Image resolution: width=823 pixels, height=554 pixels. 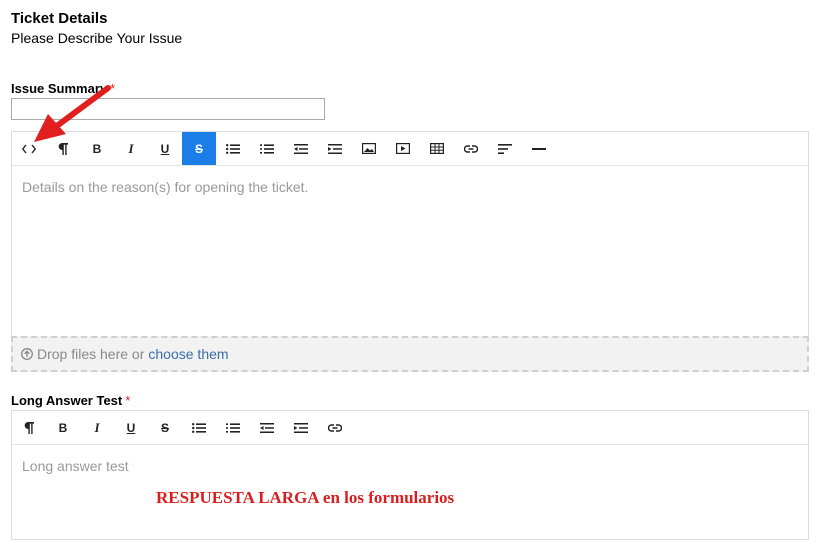 I want to click on long-answer-label-text: Long Answer Test, so click(x=67, y=400).